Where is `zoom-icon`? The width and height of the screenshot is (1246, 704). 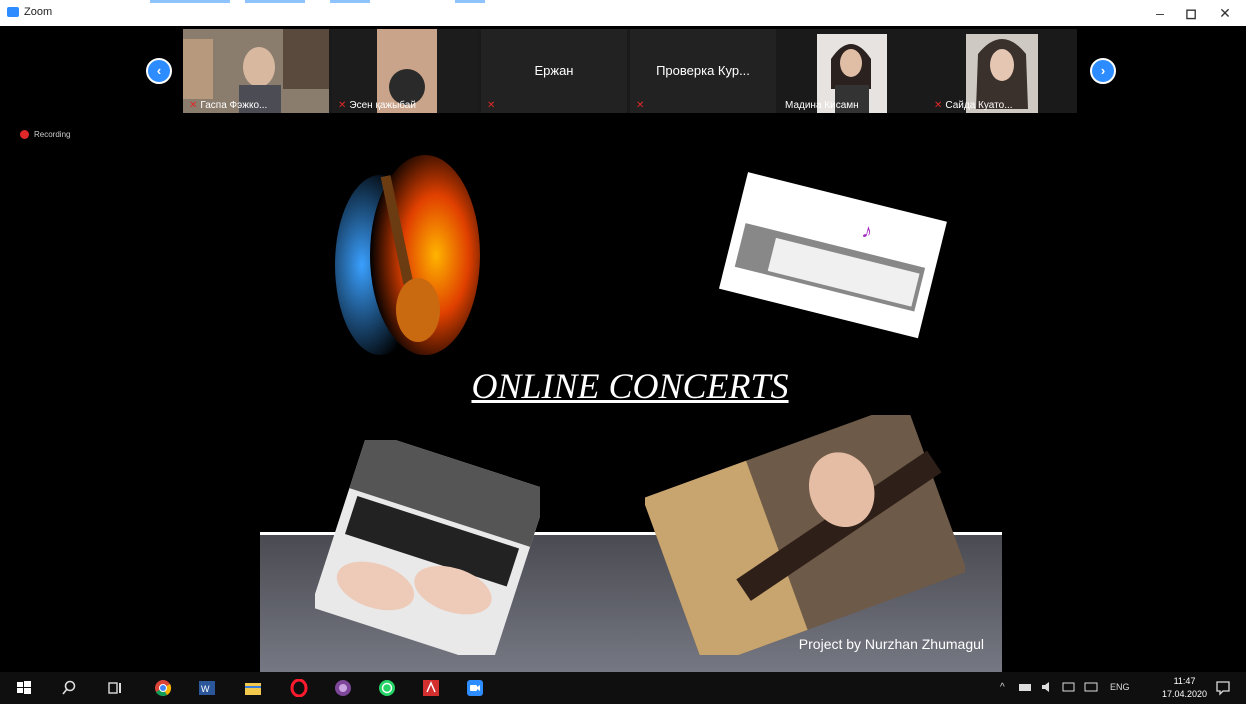
zoom-icon is located at coordinates (475, 688).